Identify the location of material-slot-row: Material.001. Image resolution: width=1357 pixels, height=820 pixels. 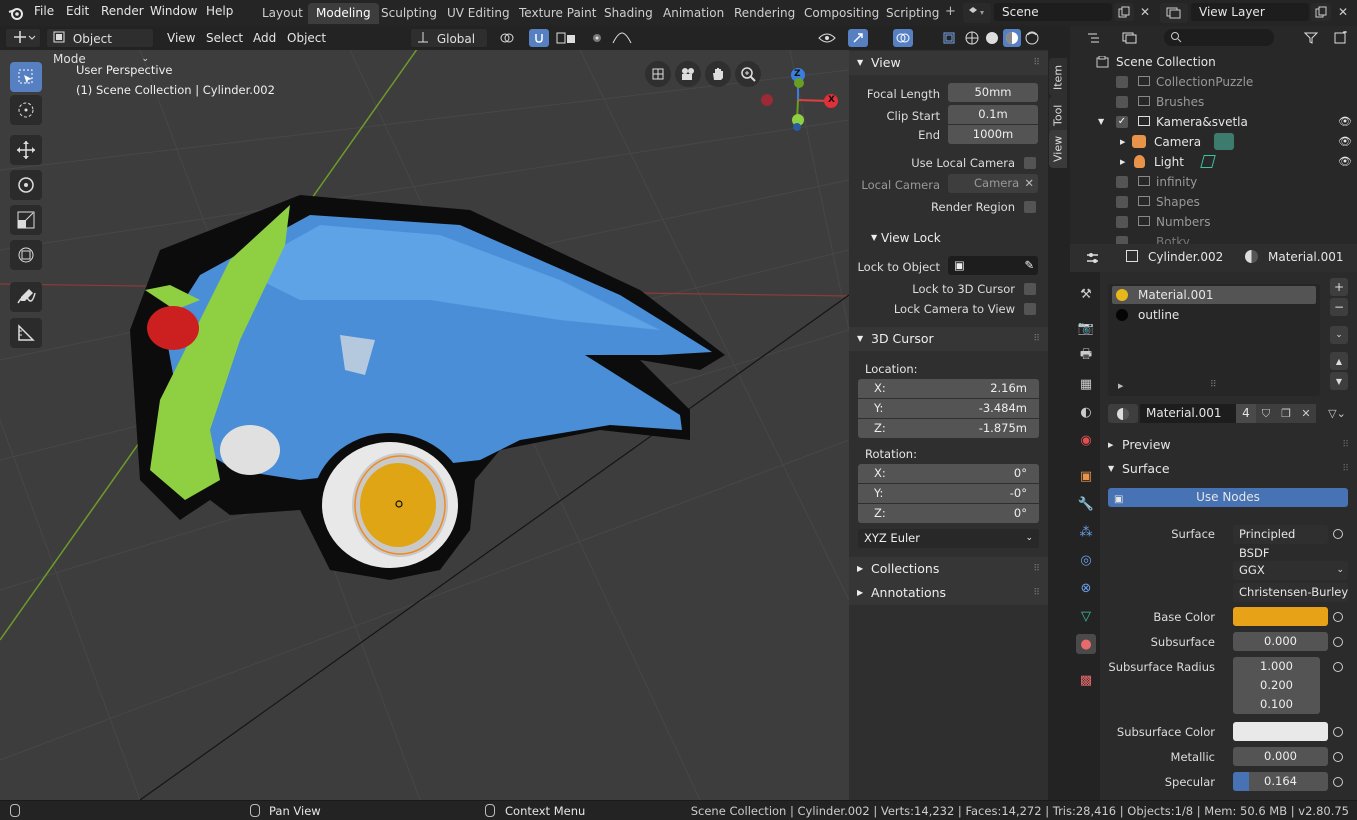
(1214, 295).